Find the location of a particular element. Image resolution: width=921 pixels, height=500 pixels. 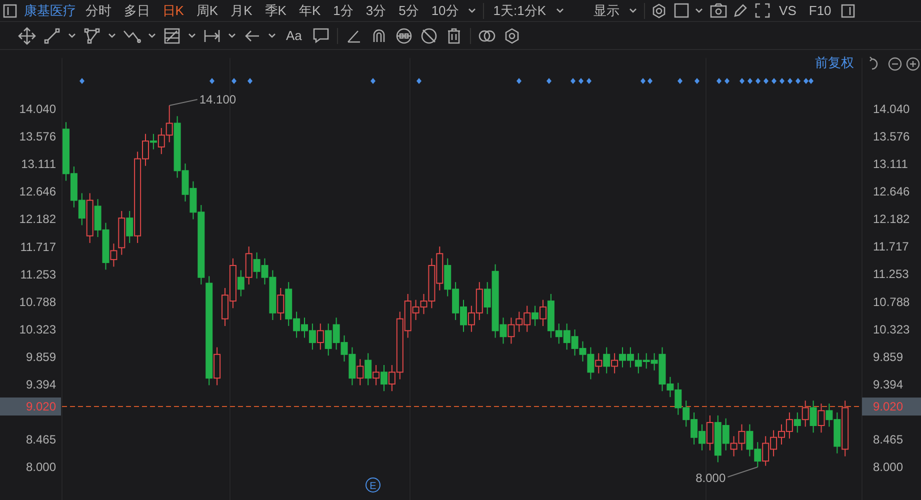

period-tab: 5分 is located at coordinates (409, 10).